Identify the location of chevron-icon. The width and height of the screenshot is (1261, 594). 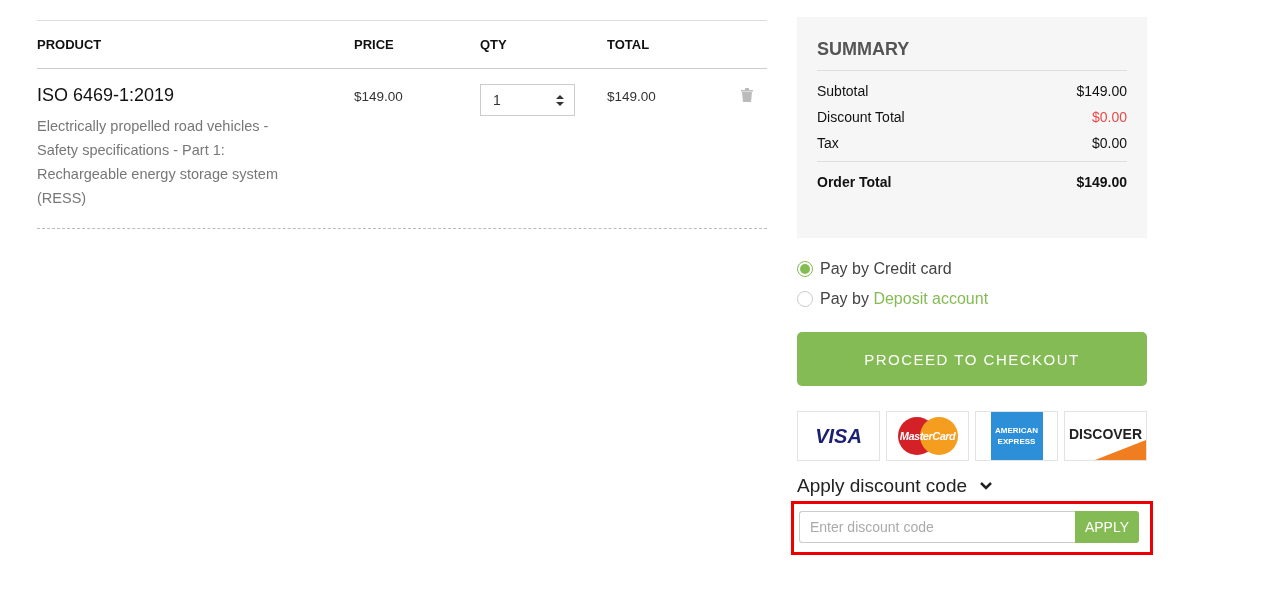
(986, 486).